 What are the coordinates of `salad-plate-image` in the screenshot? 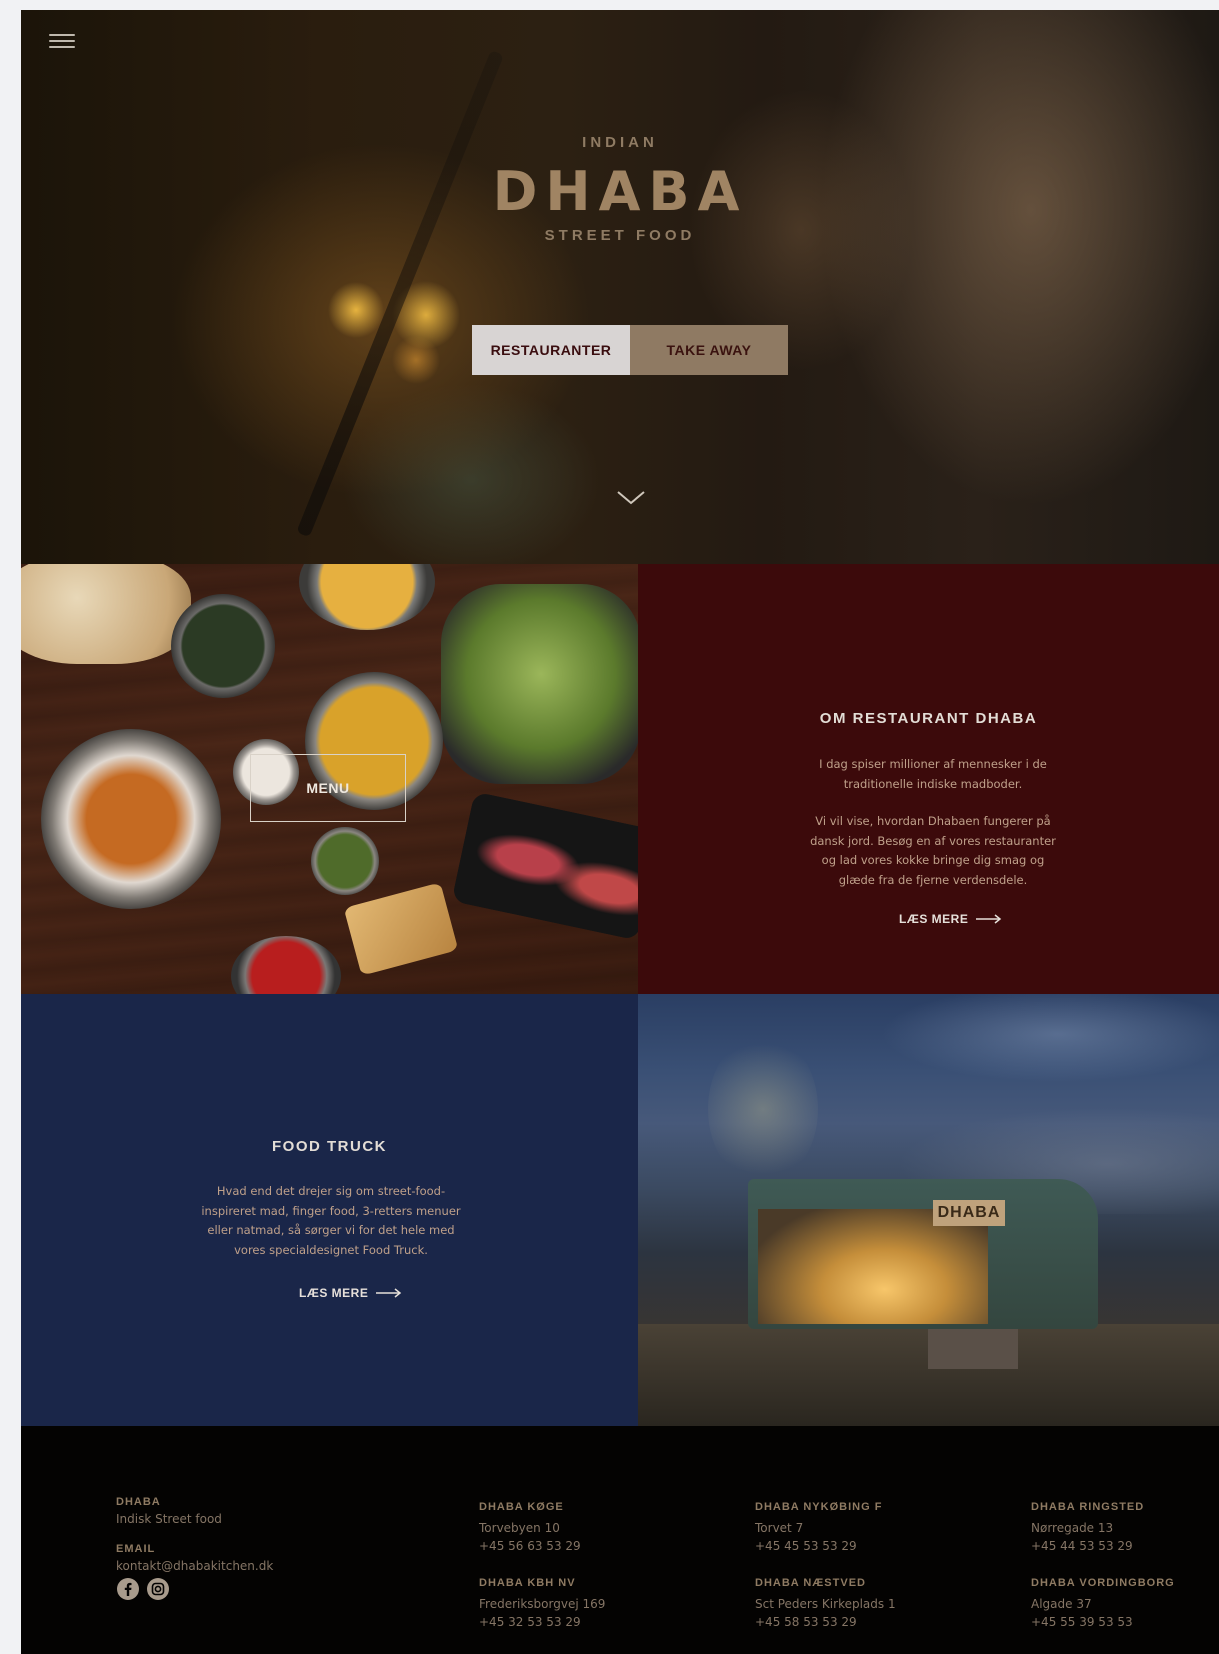 It's located at (539, 684).